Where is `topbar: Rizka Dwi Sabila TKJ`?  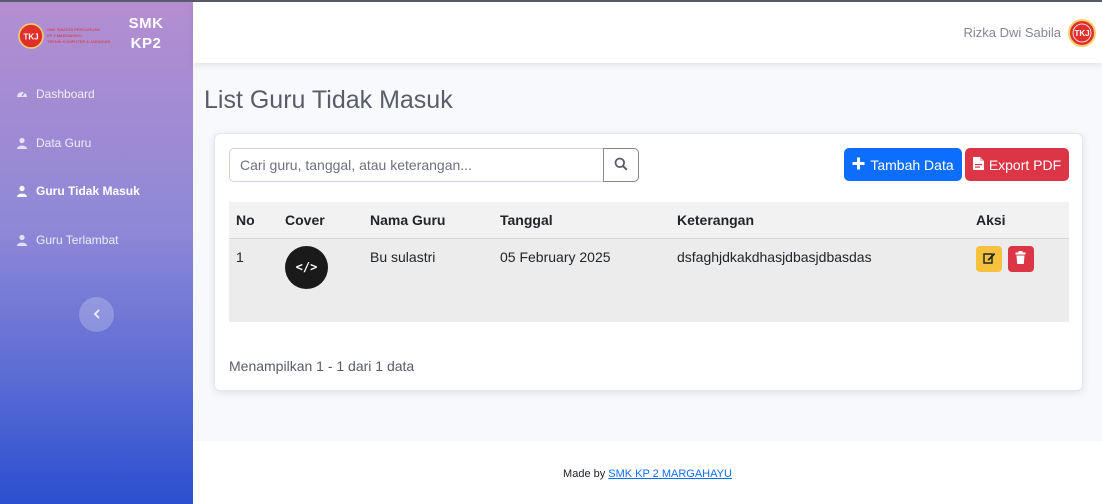 topbar: Rizka Dwi Sabila TKJ is located at coordinates (647, 32).